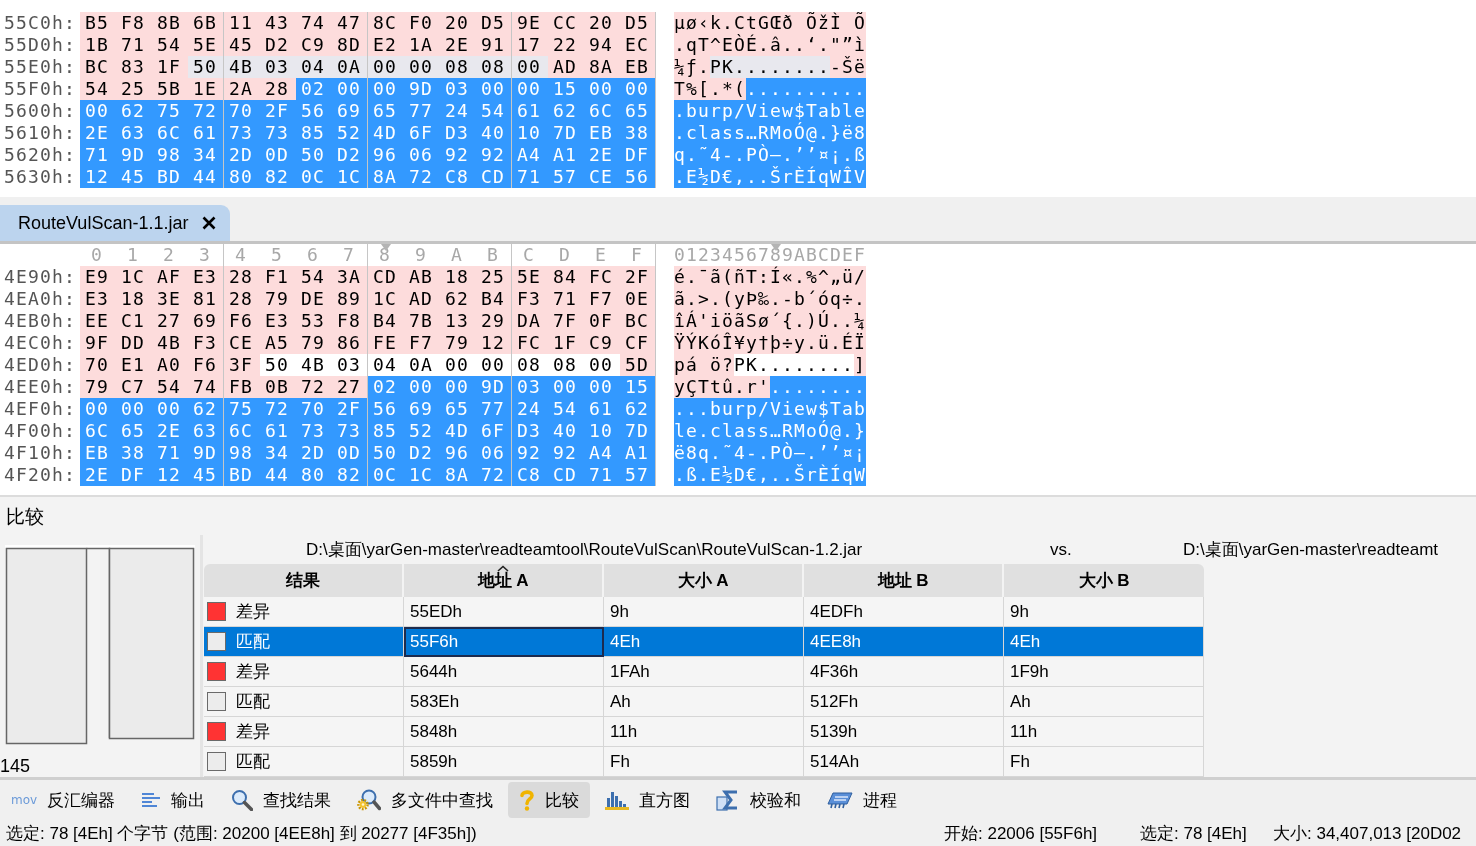 Image resolution: width=1476 pixels, height=846 pixels. I want to click on hex-byte: 1F, so click(170, 67).